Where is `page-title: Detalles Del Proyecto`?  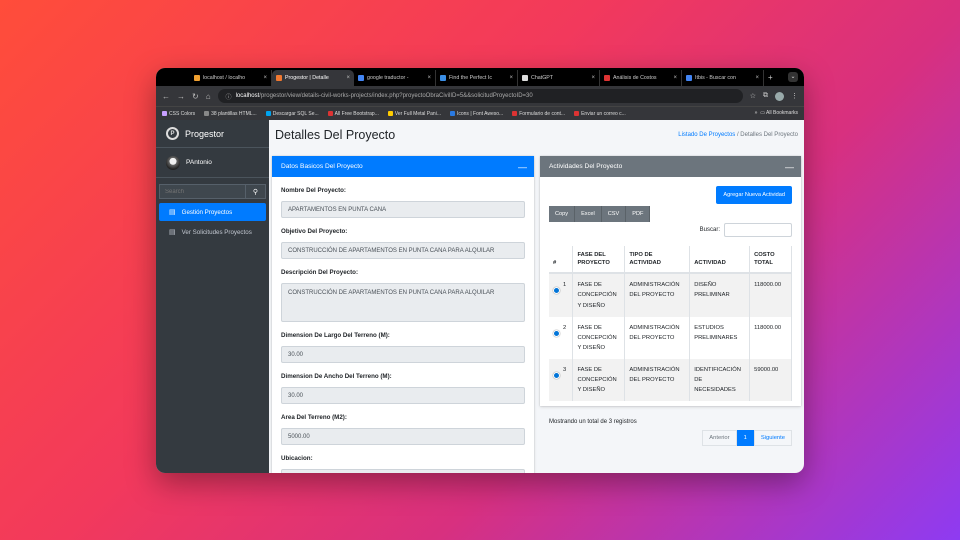
page-title: Detalles Del Proyecto is located at coordinates (335, 135).